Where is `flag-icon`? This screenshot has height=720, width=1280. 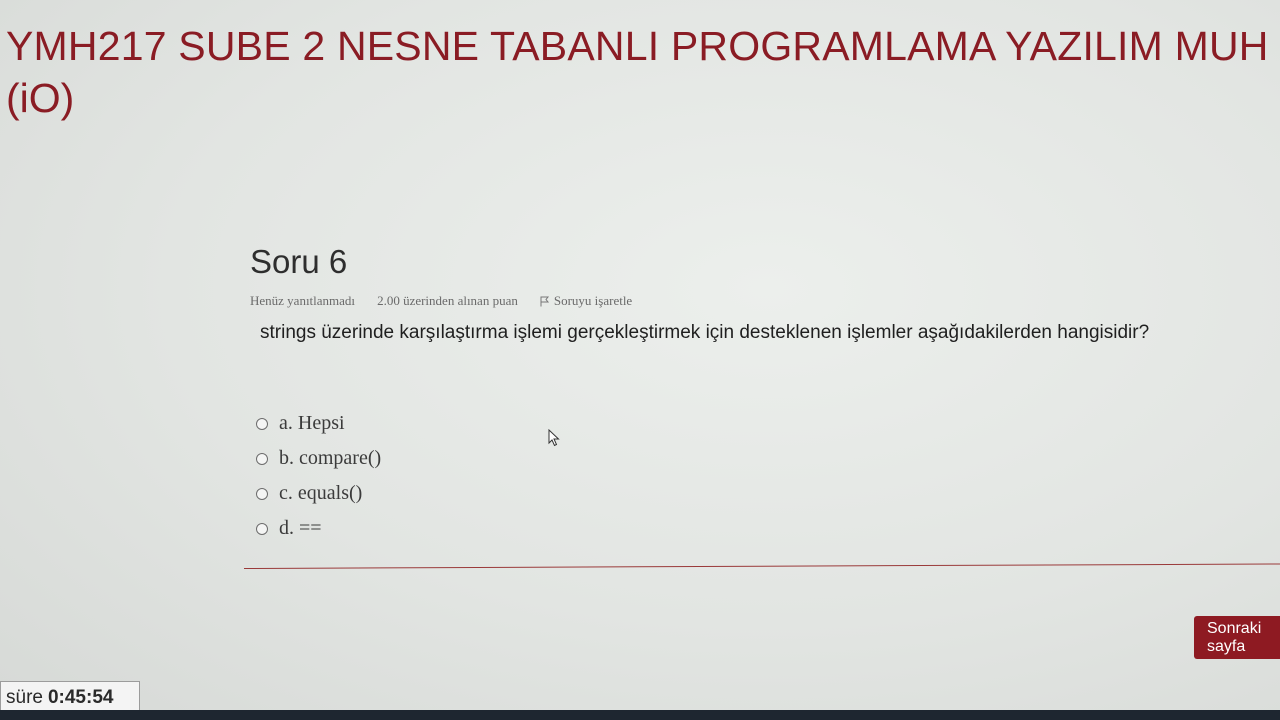
flag-icon is located at coordinates (544, 301).